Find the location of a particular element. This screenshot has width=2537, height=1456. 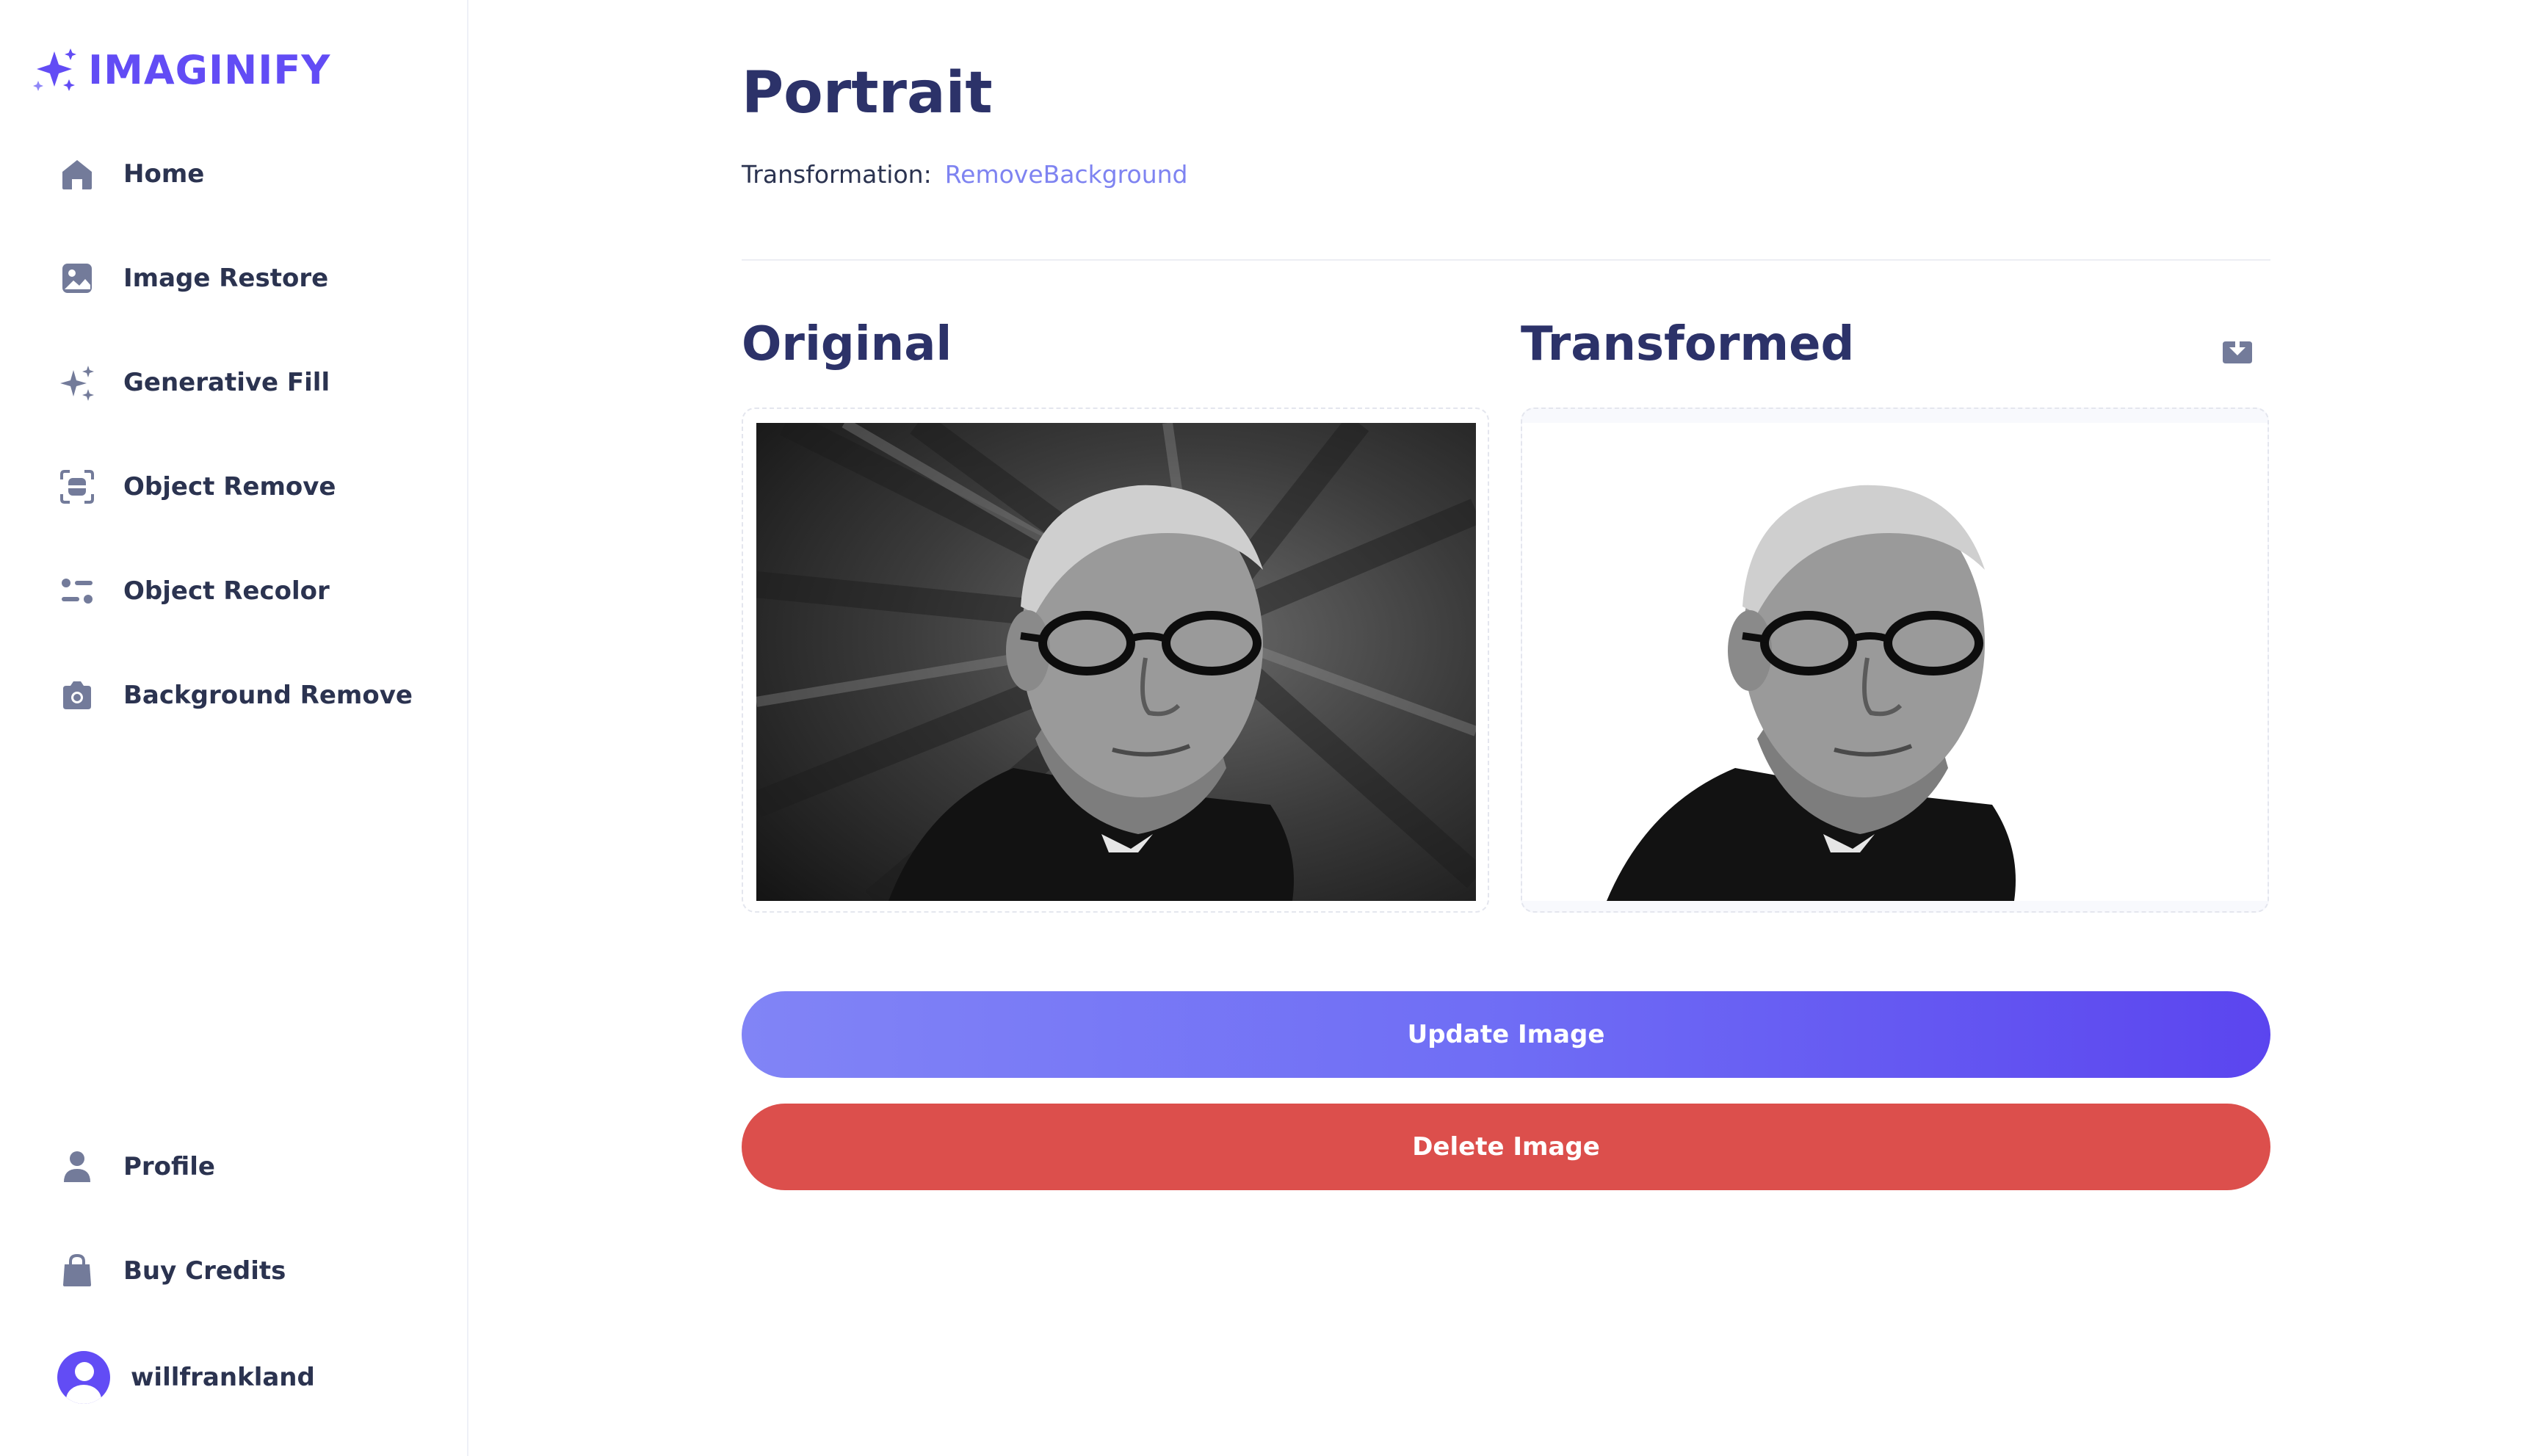

scan-icon is located at coordinates (77, 487).